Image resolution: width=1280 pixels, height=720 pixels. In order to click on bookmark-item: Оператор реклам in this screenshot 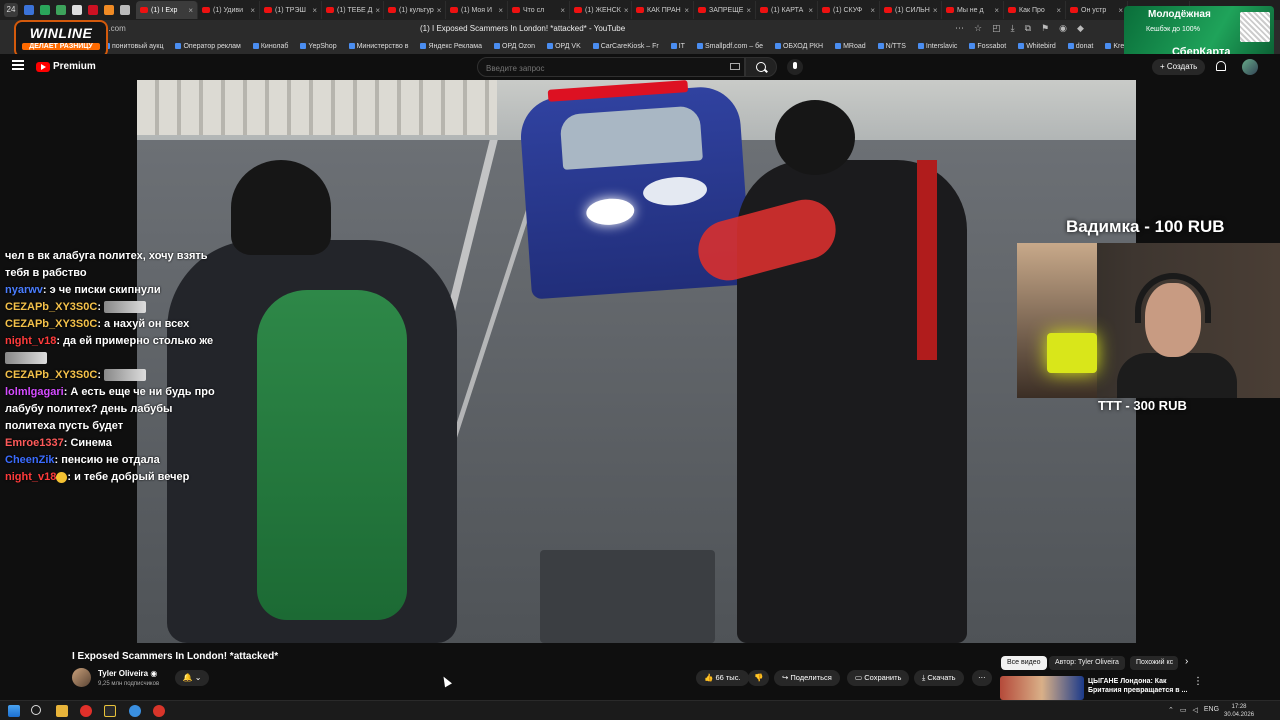, I will do `click(208, 46)`.